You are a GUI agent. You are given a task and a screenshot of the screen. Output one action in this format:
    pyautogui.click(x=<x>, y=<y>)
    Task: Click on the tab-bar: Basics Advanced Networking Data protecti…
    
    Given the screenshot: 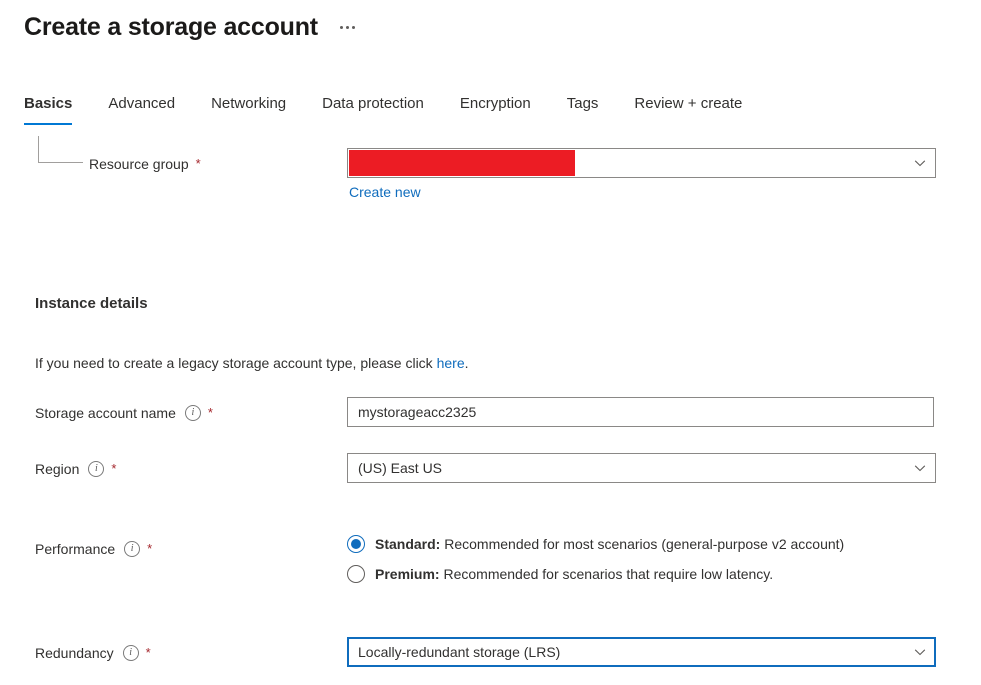 What is the action you would take?
    pyautogui.click(x=383, y=109)
    